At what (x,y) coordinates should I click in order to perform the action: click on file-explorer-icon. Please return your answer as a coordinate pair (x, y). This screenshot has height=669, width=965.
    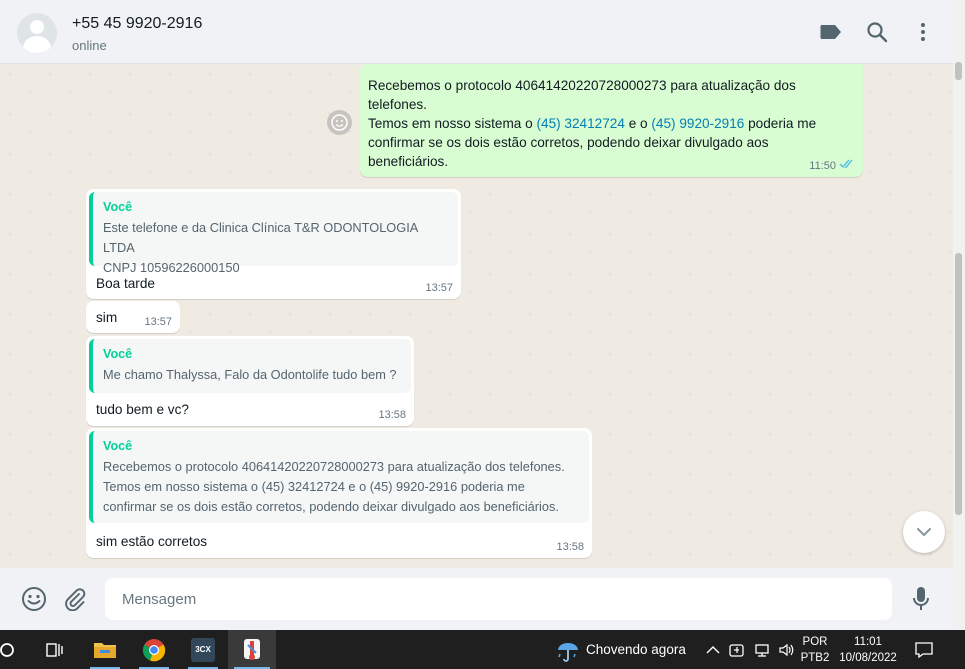
    Looking at the image, I should click on (105, 649).